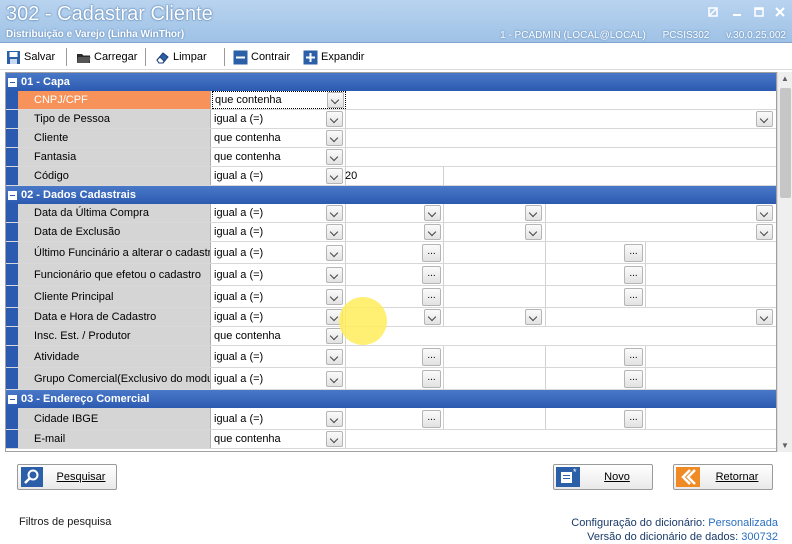  Describe the element at coordinates (391, 82) in the screenshot. I see `section-header: 01 - Capa` at that location.